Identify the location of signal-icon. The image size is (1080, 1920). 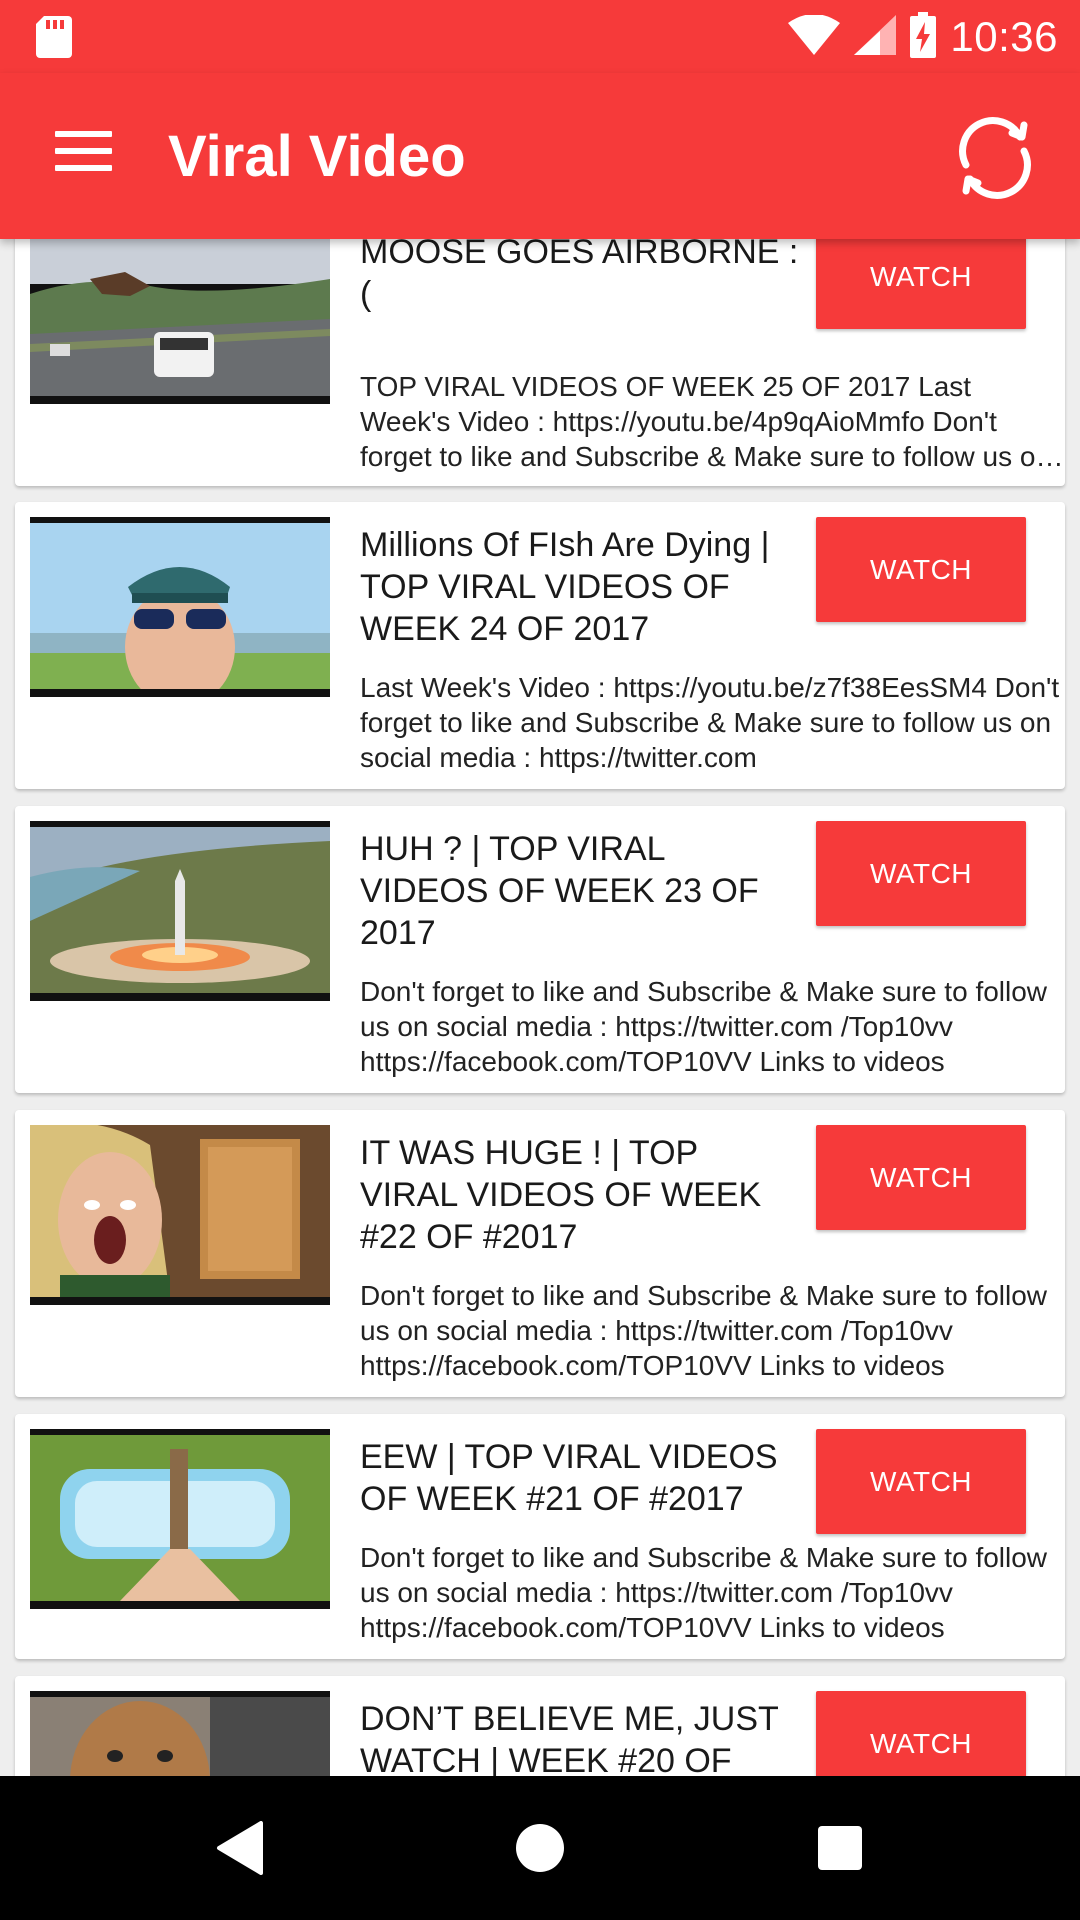
(875, 37).